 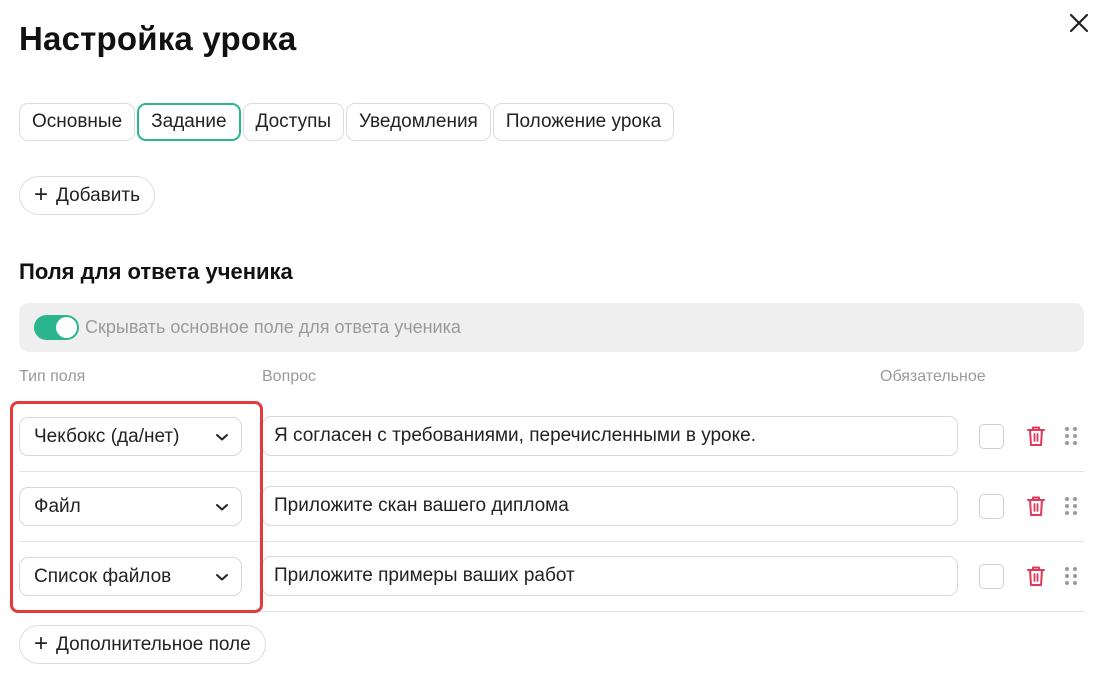 I want to click on close-button, so click(x=1079, y=23).